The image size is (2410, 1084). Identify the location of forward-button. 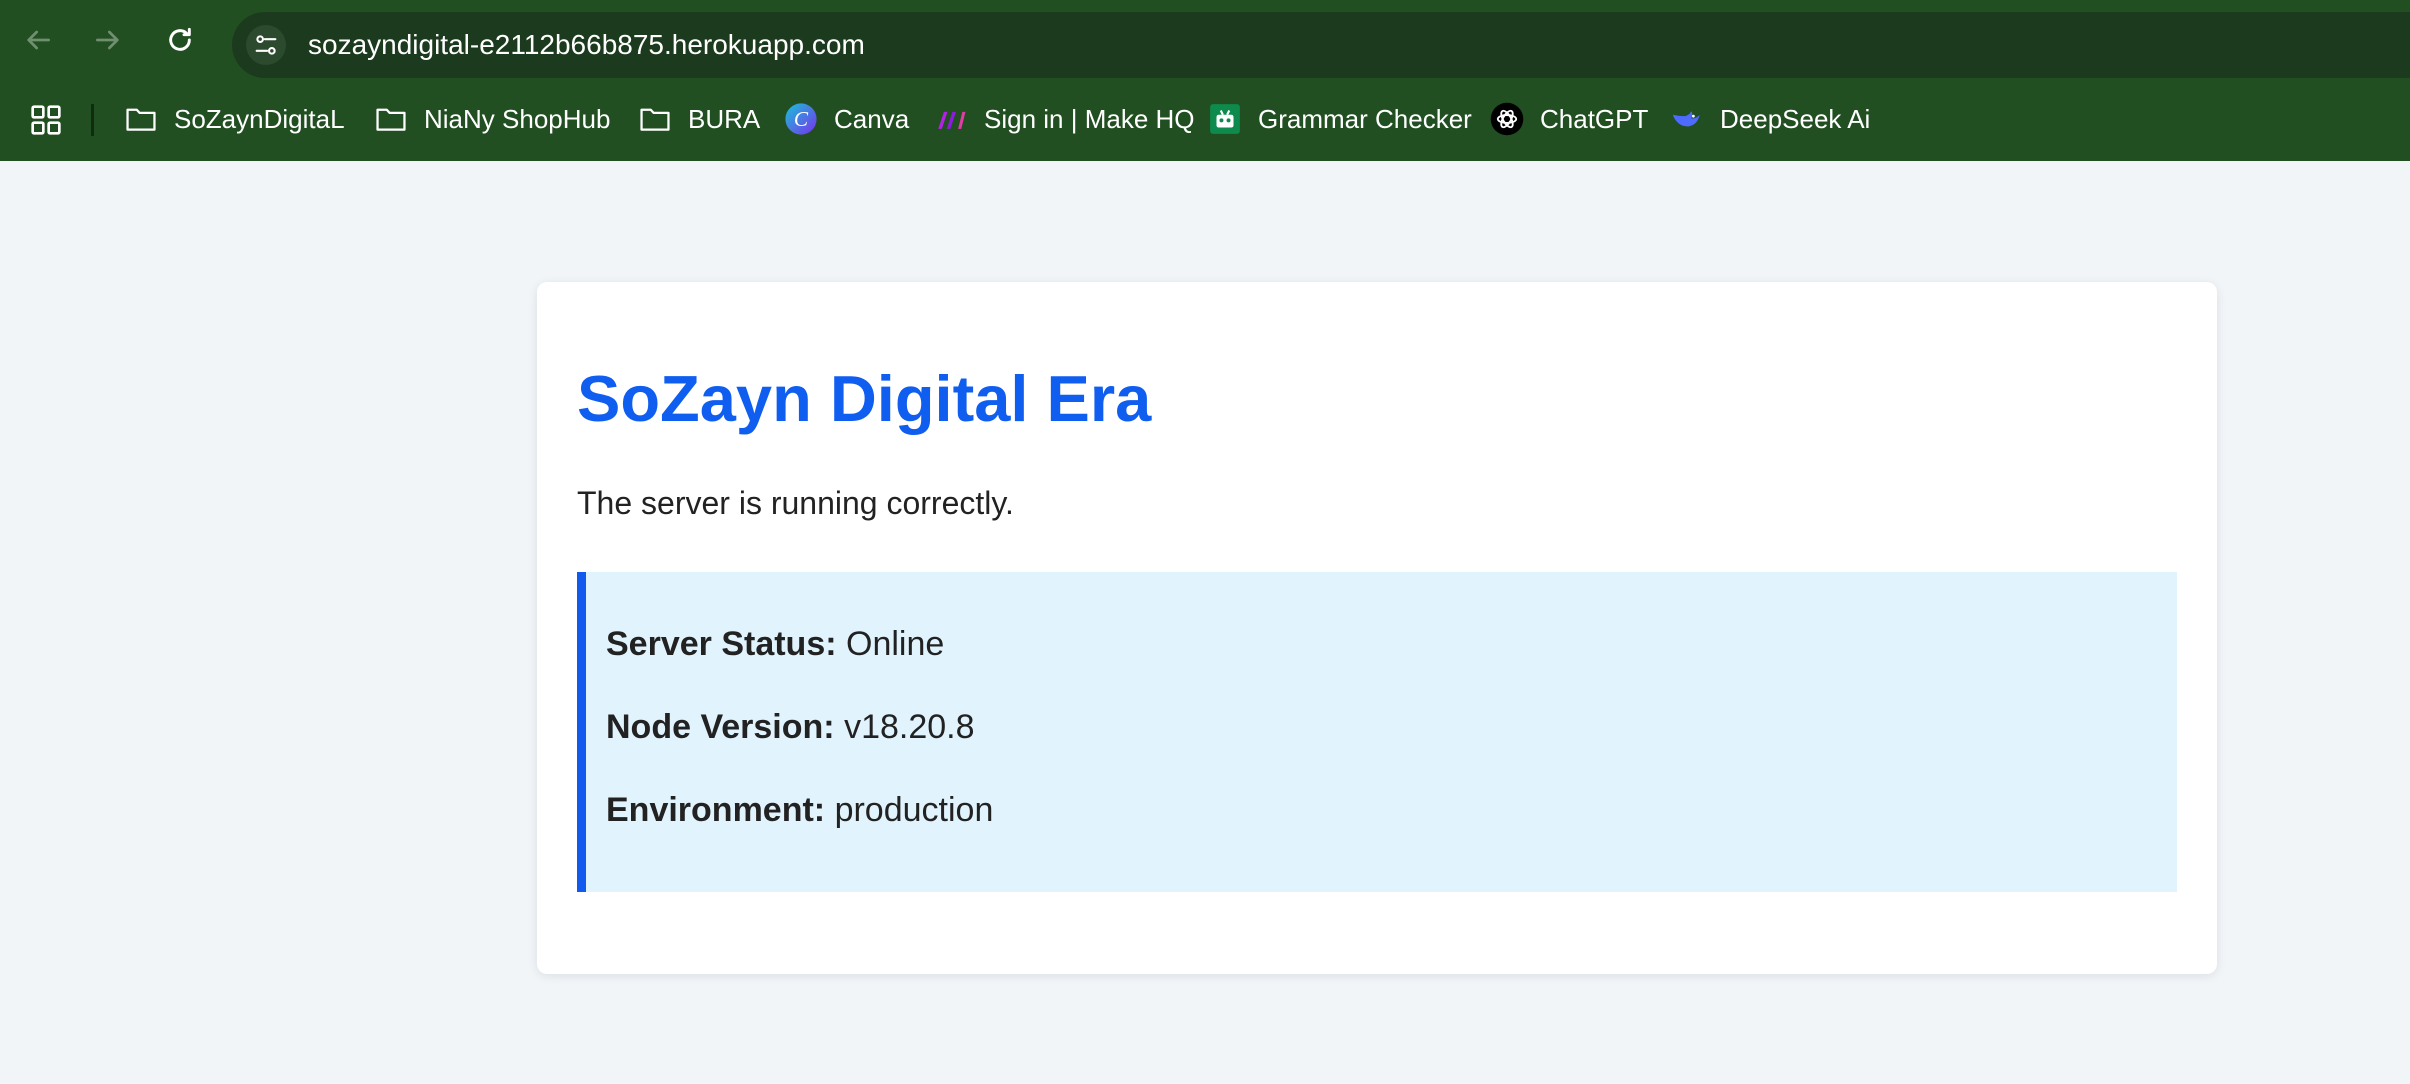
(108, 40).